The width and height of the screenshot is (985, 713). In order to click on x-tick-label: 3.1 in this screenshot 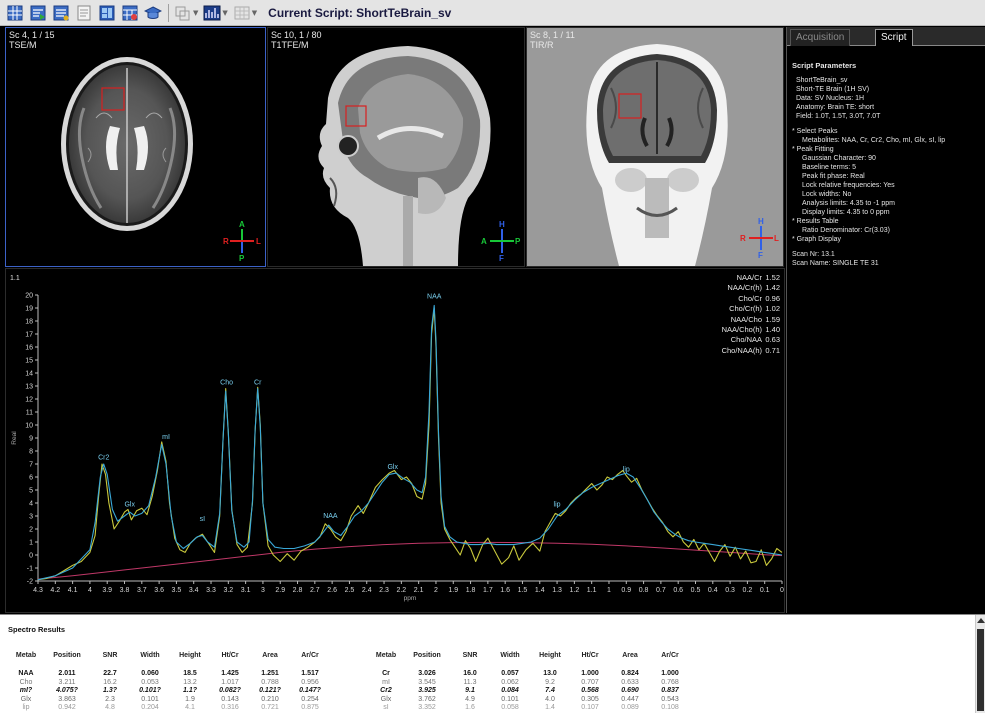, I will do `click(246, 590)`.